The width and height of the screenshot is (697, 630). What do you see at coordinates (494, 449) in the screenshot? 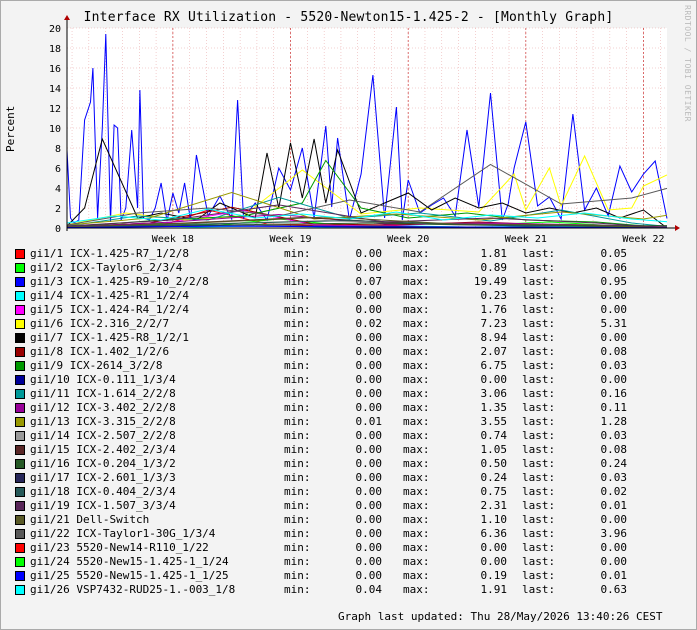
I see `legend-max-value: 1.05` at bounding box center [494, 449].